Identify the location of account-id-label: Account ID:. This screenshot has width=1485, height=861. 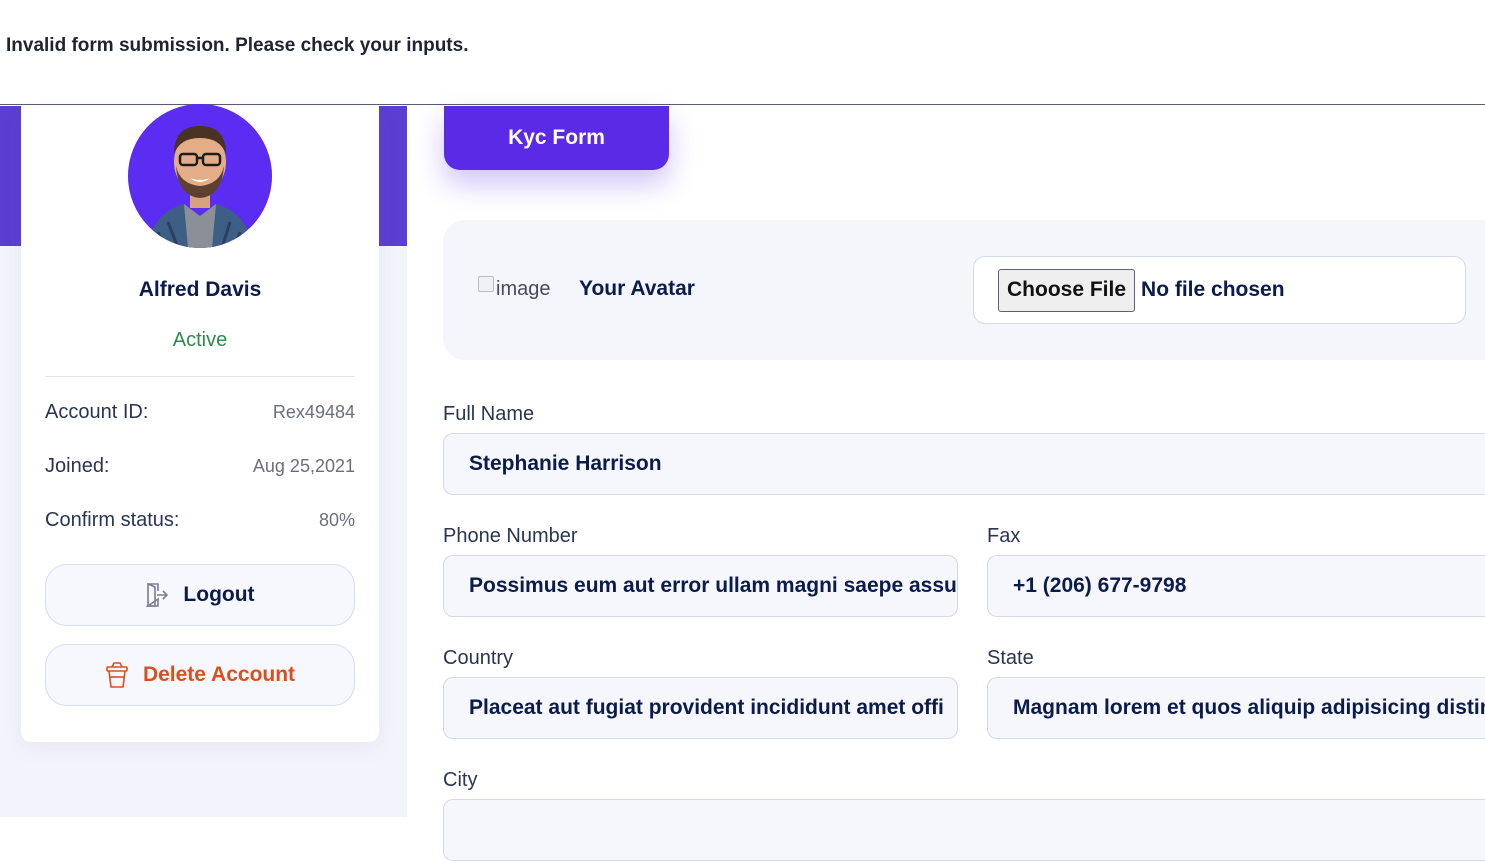
(97, 412).